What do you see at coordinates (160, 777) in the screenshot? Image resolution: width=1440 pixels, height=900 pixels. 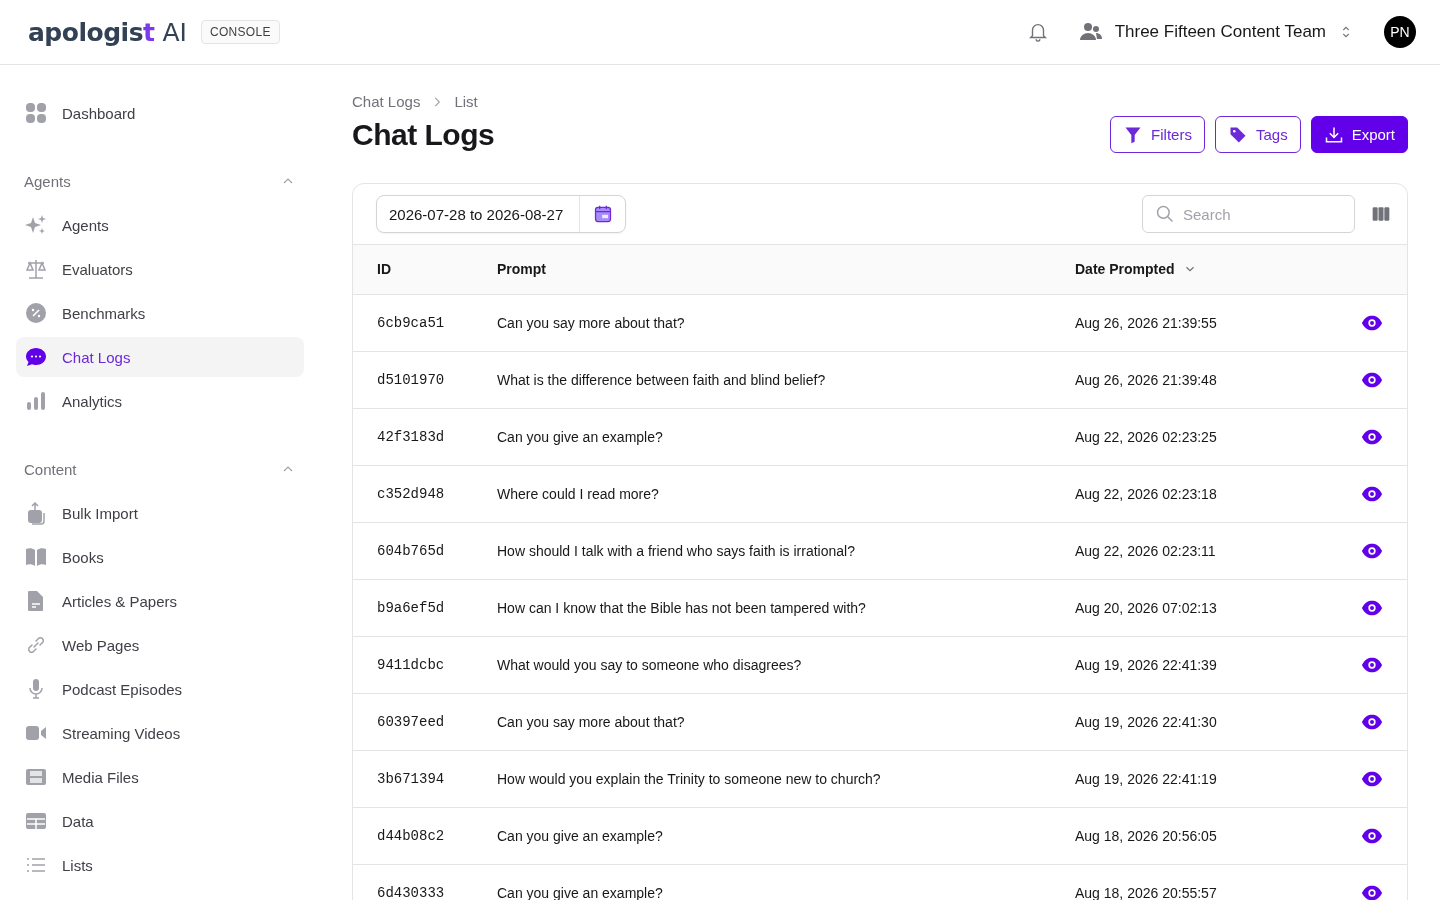 I see `sidebar-item: Media Files` at bounding box center [160, 777].